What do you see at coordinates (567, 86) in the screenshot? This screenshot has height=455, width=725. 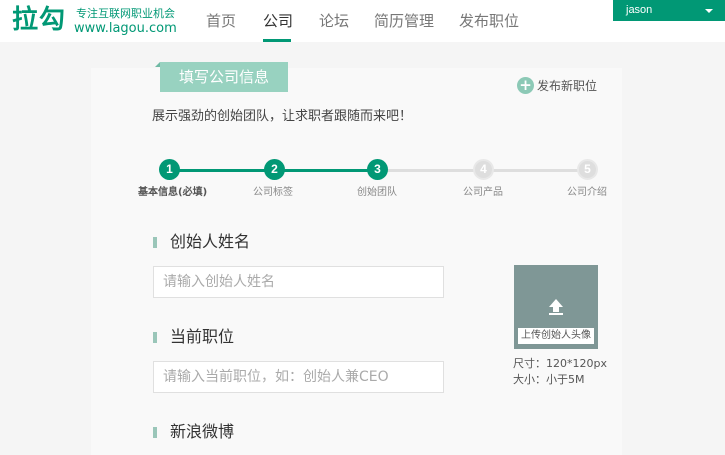 I see `publish-new-job-label: 发布新职位` at bounding box center [567, 86].